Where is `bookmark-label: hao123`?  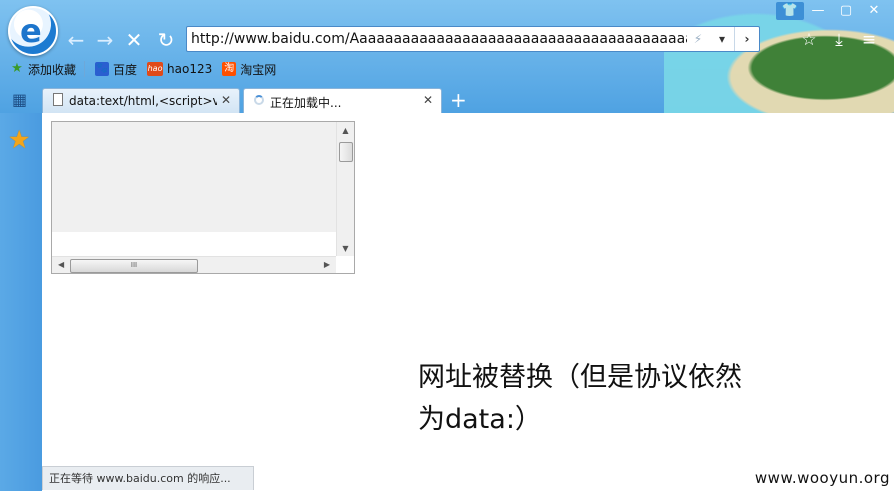
bookmark-label: hao123 is located at coordinates (190, 69).